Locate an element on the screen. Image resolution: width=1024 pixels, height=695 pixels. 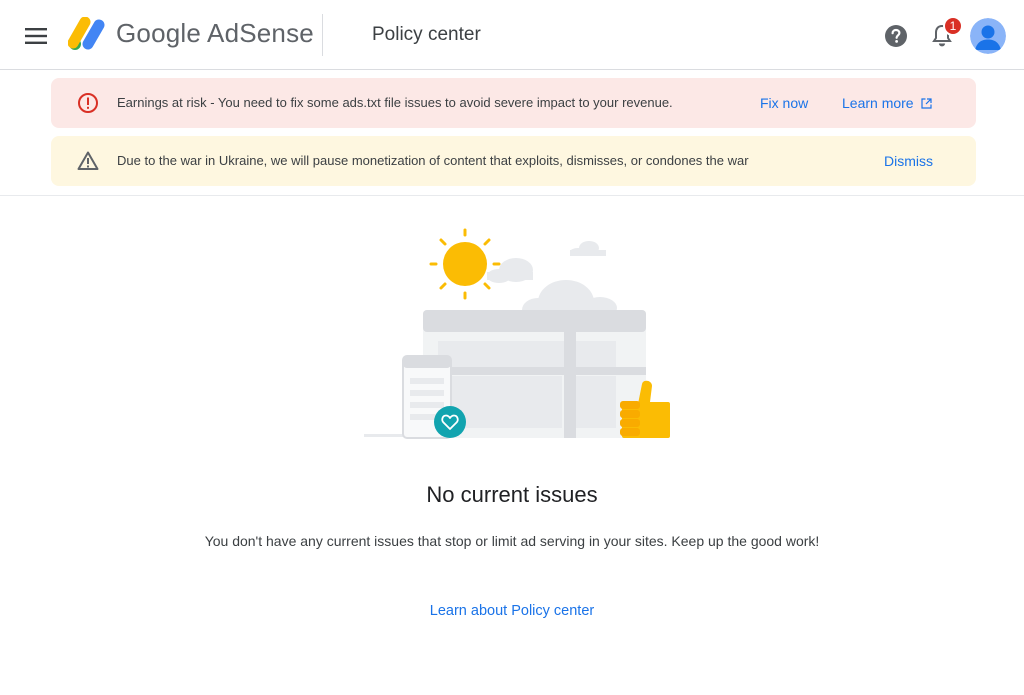
menu-icon is located at coordinates (36, 36).